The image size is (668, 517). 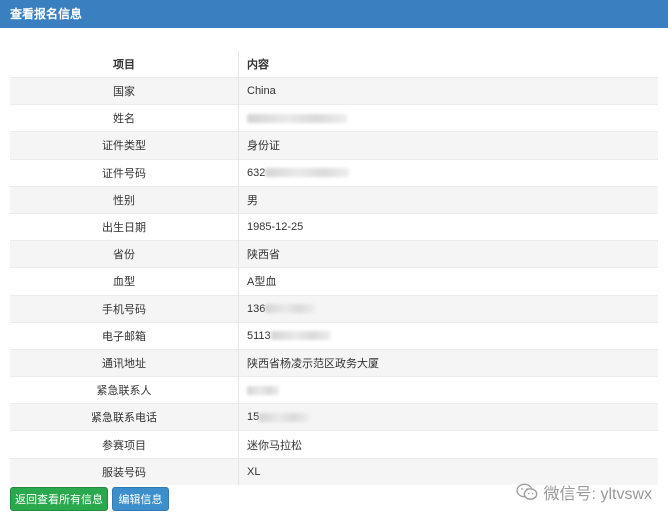 What do you see at coordinates (258, 65) in the screenshot?
I see `column-header-content: 内容` at bounding box center [258, 65].